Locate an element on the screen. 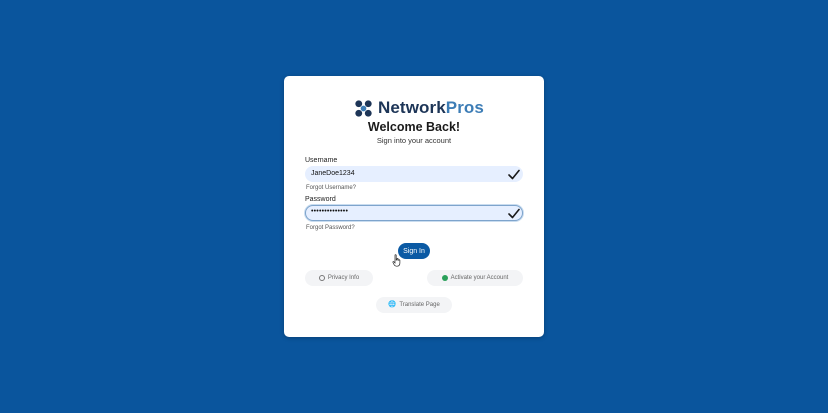 This screenshot has width=828, height=413. password-field: •••••••••••••• is located at coordinates (414, 213).